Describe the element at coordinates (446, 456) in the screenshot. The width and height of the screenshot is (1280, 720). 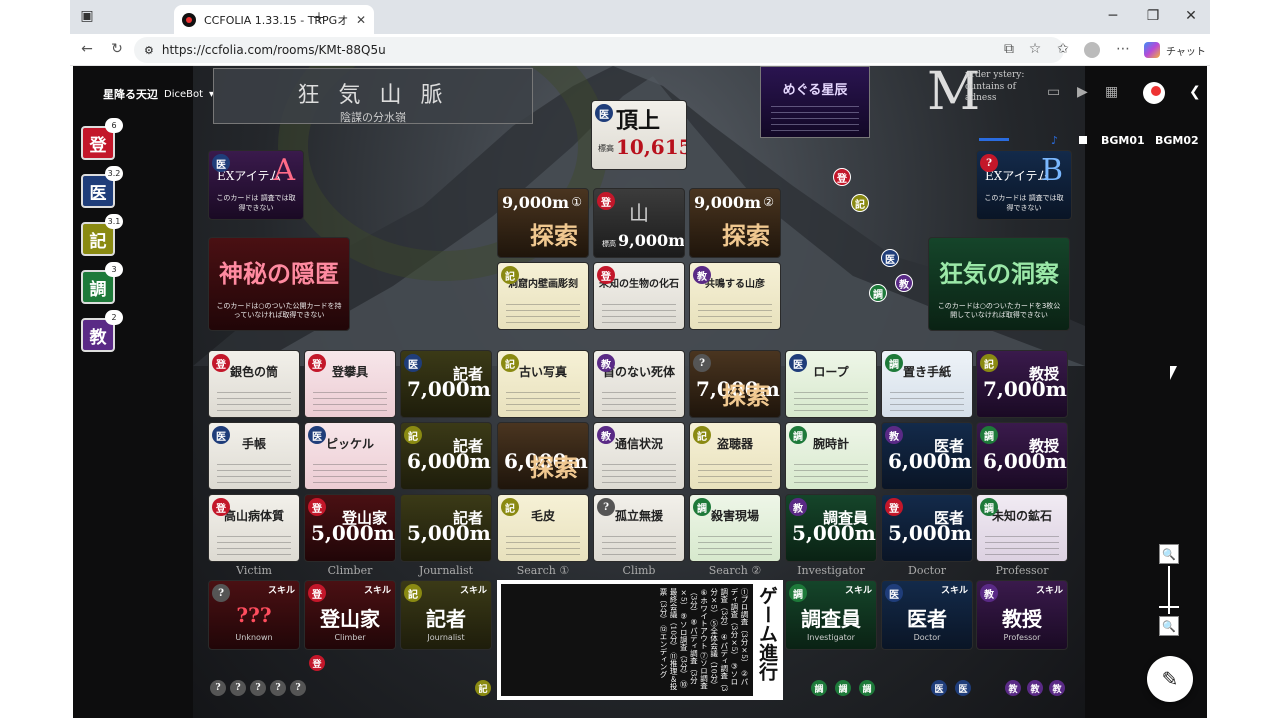
I see `clue-card: 記 6,000m 記者` at that location.